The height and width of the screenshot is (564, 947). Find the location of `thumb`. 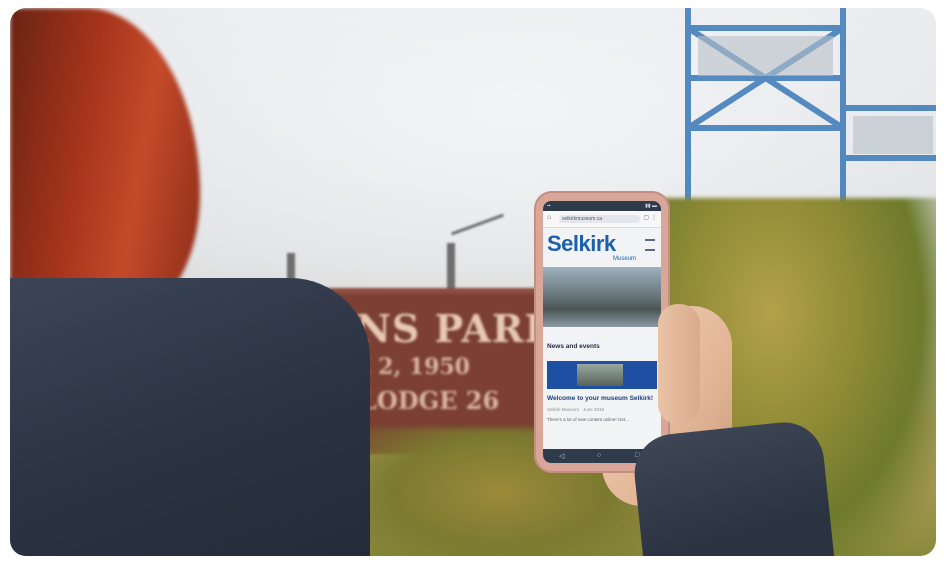

thumb is located at coordinates (679, 364).